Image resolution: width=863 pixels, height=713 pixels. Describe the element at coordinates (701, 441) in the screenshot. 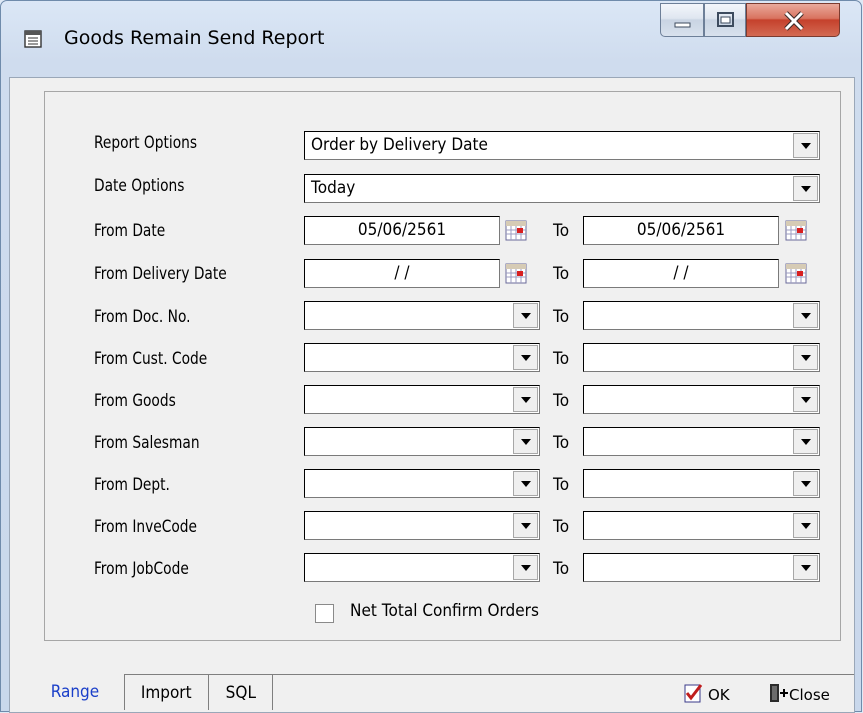

I see `to-salesman-select` at that location.